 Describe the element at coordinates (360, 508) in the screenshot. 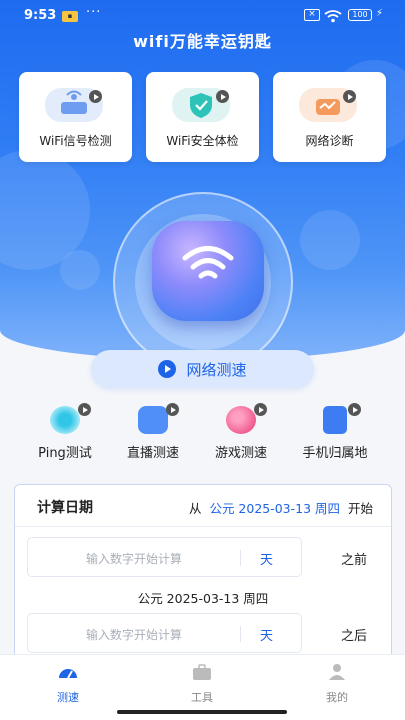

I see `range-suffix: 开始` at that location.